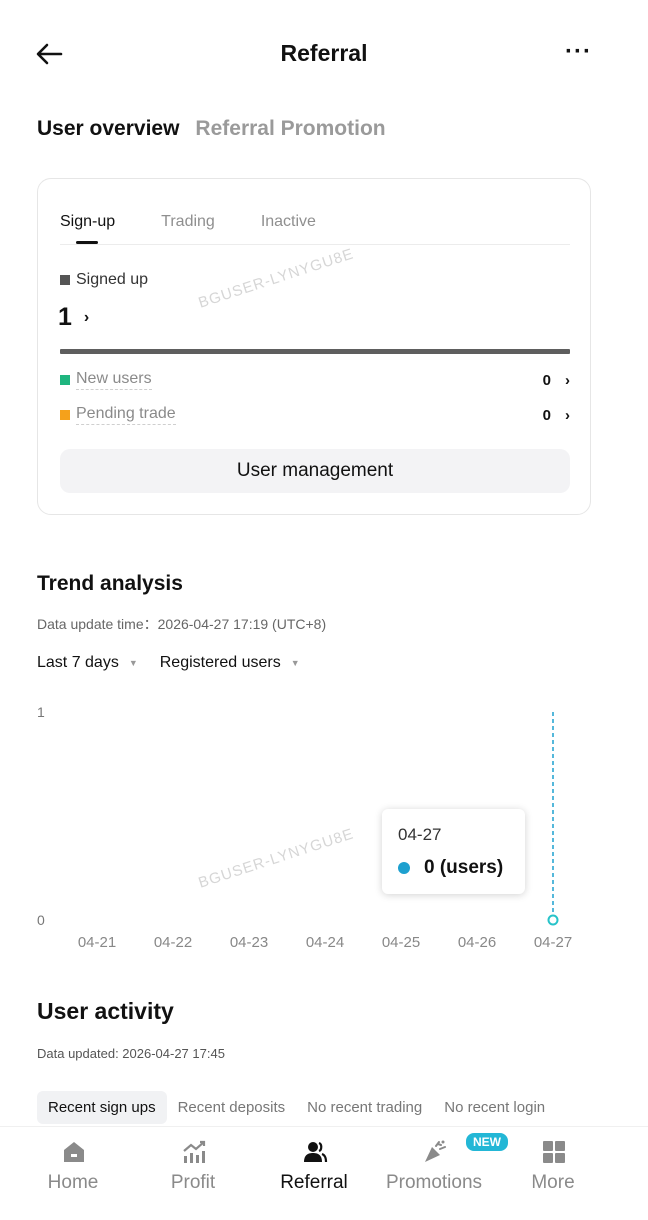 The image size is (648, 1220). Describe the element at coordinates (314, 1167) in the screenshot. I see `nav-referral: Referral` at that location.